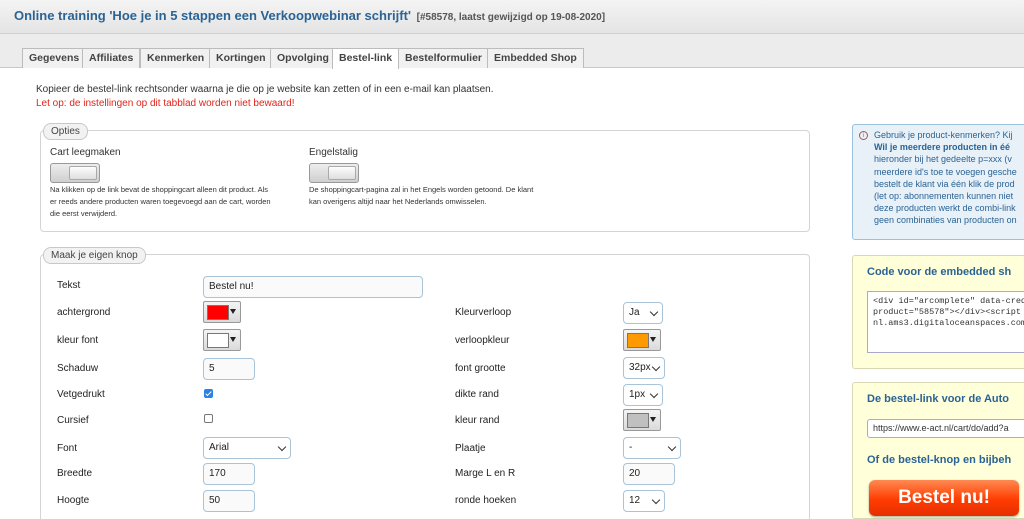  I want to click on width-label: Breedte, so click(75, 473).